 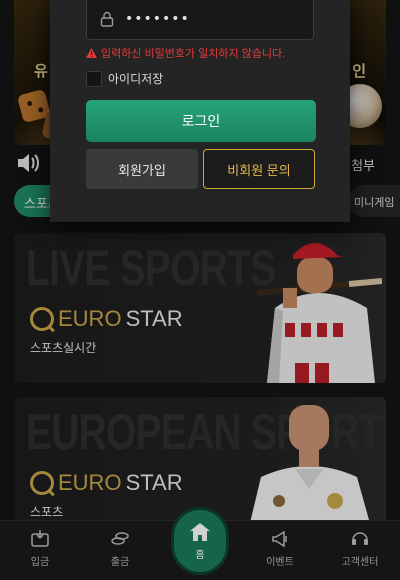 I want to click on login-button: 로그인, so click(x=201, y=121).